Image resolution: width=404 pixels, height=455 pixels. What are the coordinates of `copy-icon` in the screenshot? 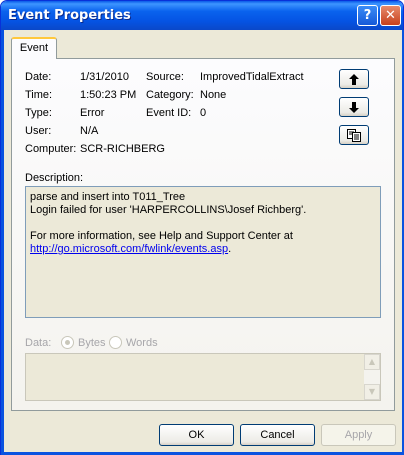 It's located at (354, 135).